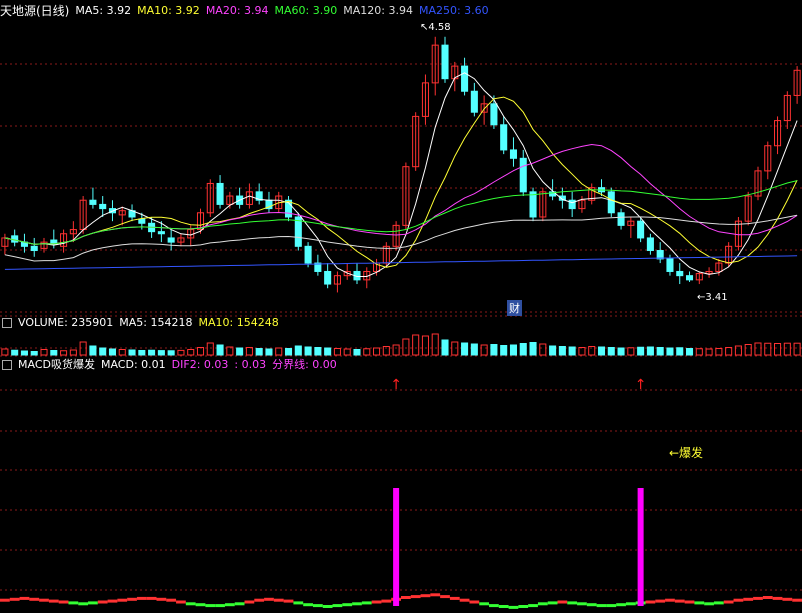 Image resolution: width=802 pixels, height=613 pixels. I want to click on indicator-name: MACD吸货爆发, so click(56, 365).